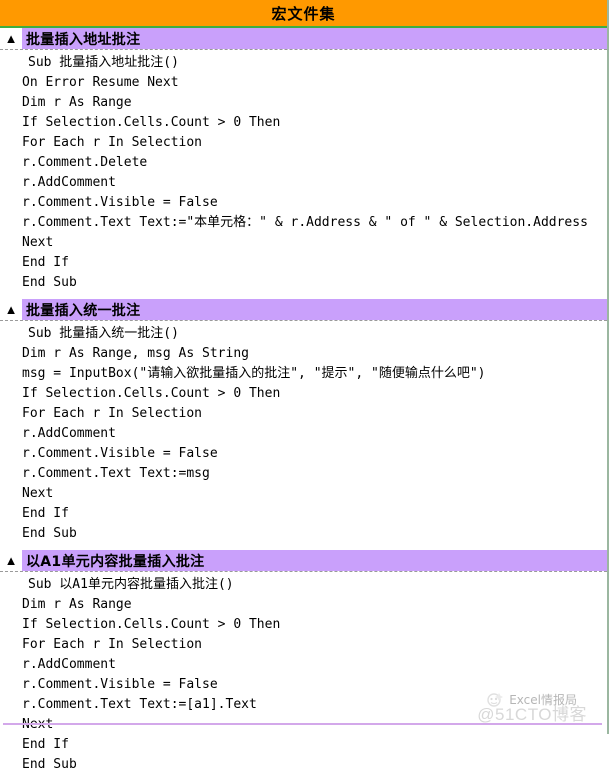  What do you see at coordinates (116, 473) in the screenshot?
I see `code-line: r.Comment.Text Text:=msg` at bounding box center [116, 473].